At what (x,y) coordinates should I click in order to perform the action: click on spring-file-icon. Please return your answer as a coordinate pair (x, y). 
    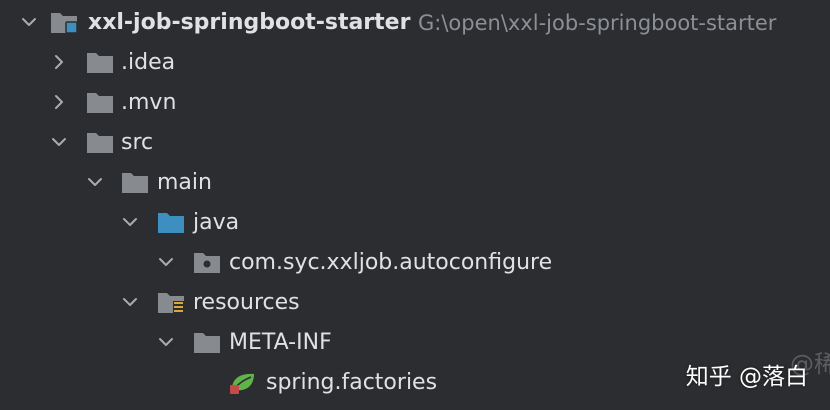
    Looking at the image, I should click on (243, 382).